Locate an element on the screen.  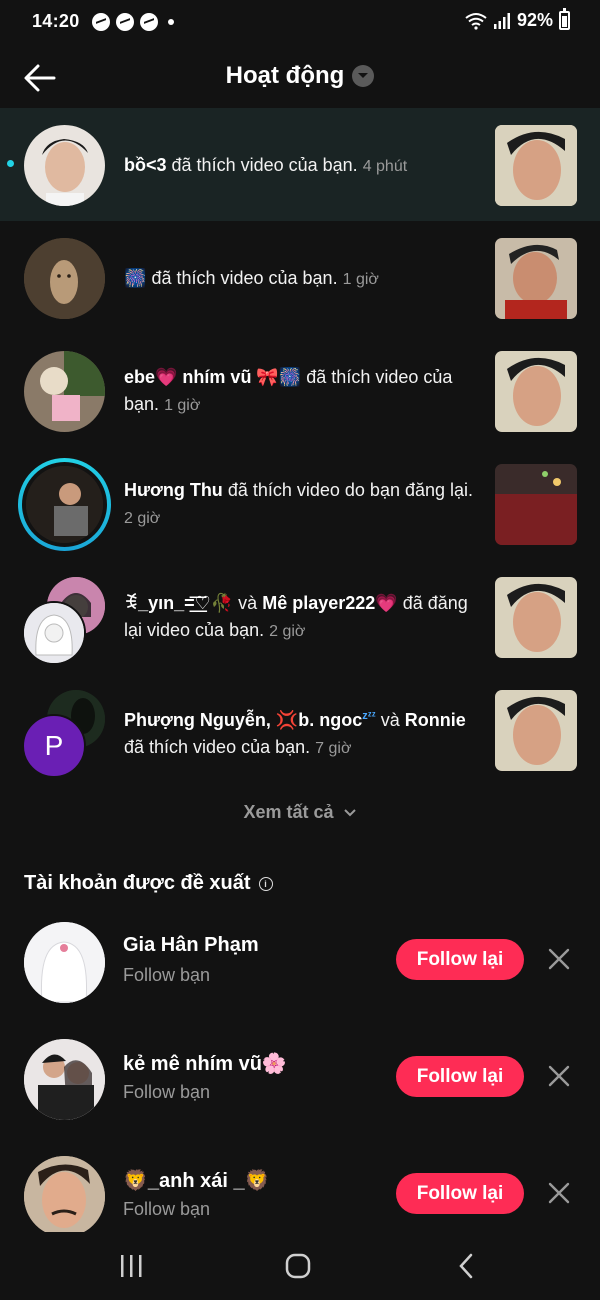
system-nav-bar is located at coordinates (300, 1266).